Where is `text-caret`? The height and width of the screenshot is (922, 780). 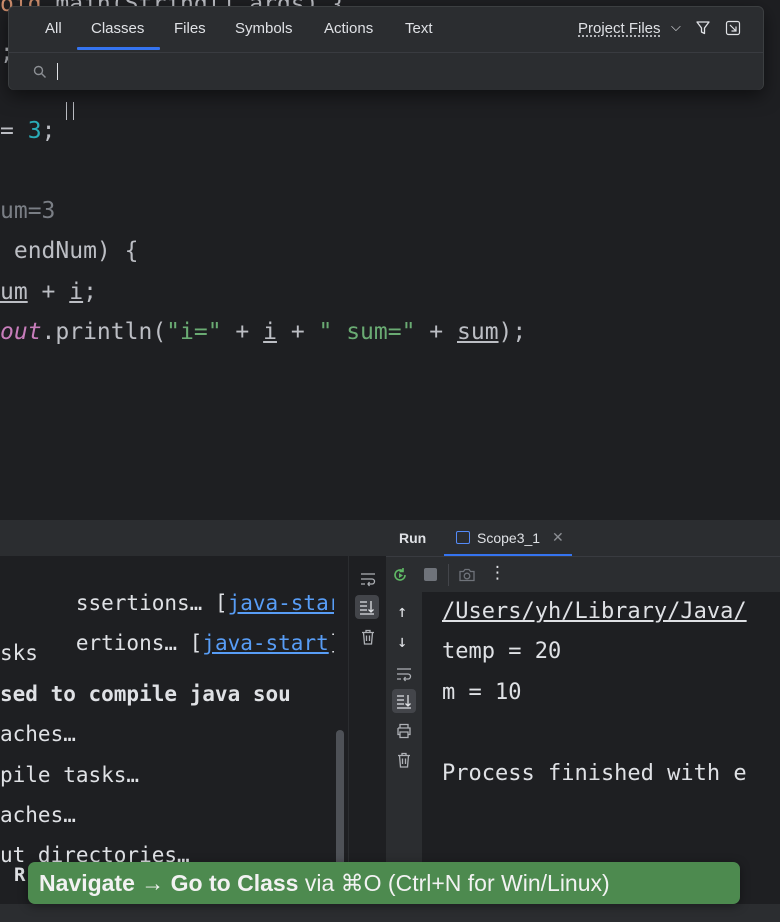
text-caret is located at coordinates (57, 71).